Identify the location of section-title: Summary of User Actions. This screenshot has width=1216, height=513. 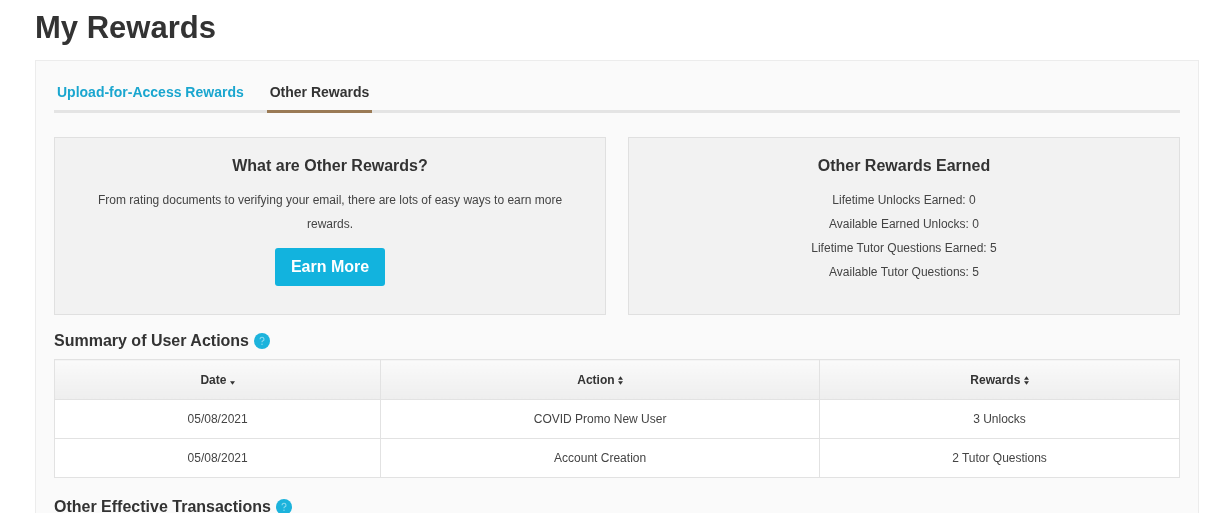
(151, 341).